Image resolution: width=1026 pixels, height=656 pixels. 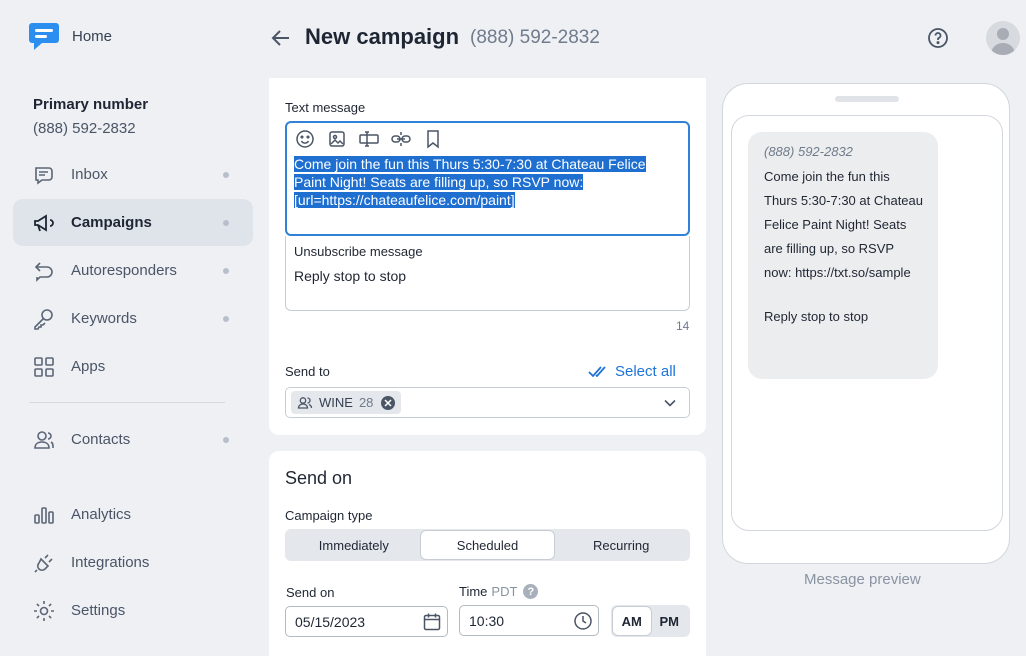 I want to click on timezone-label: PDT, so click(x=504, y=591).